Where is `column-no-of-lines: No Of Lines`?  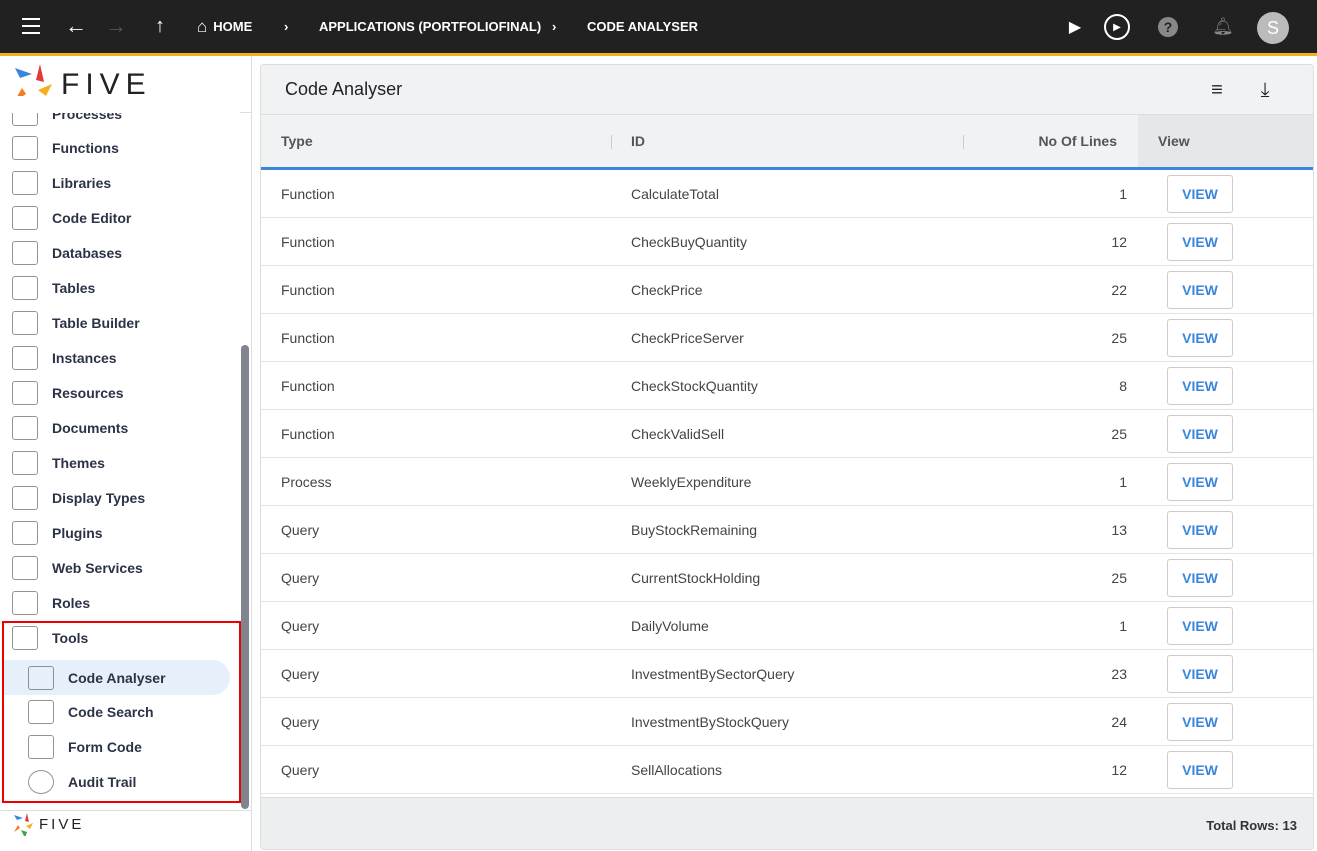 column-no-of-lines: No Of Lines is located at coordinates (1077, 141).